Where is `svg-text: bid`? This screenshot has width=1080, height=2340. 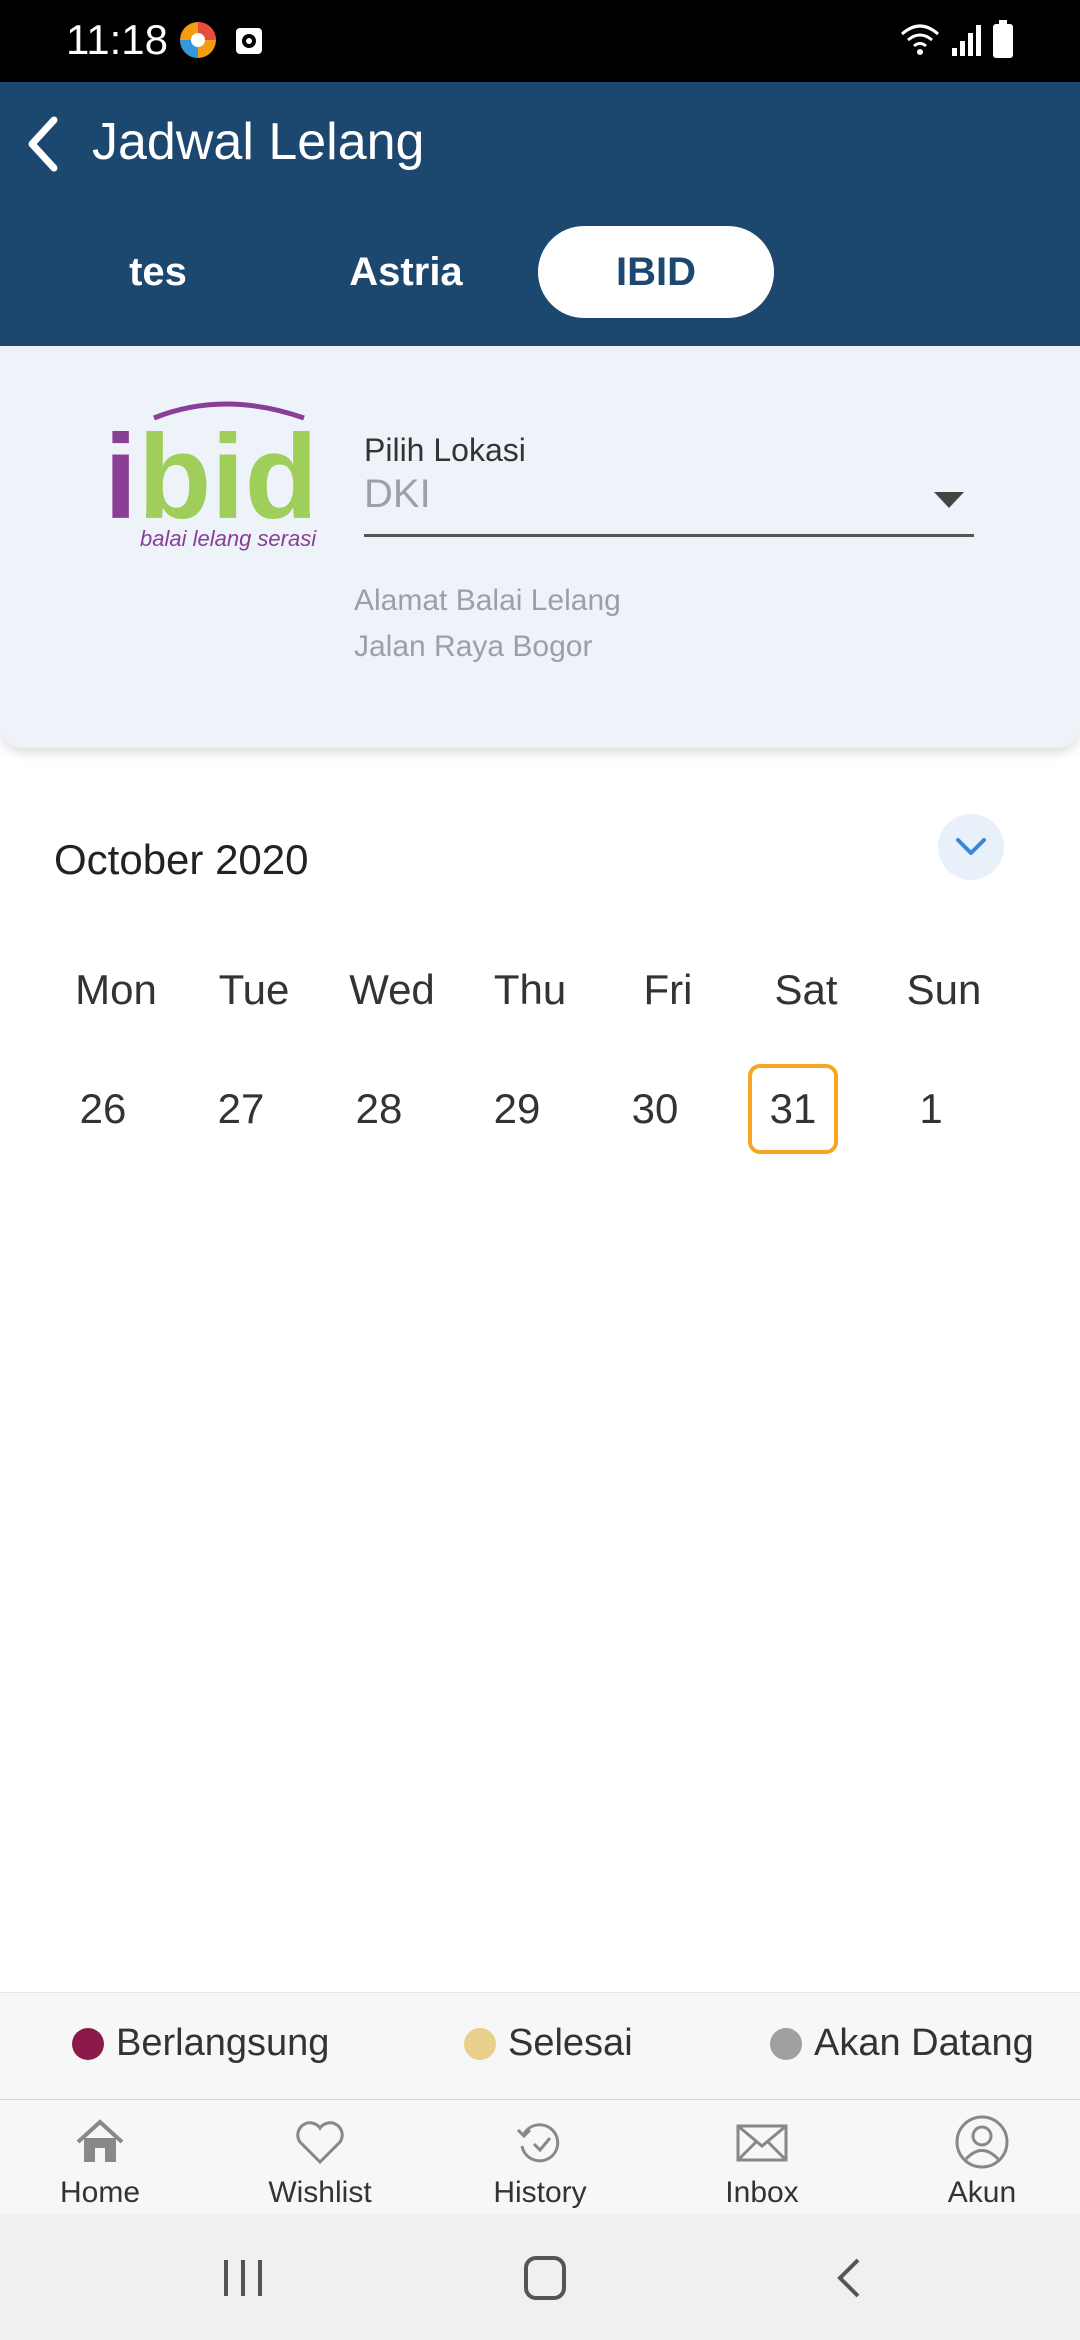
svg-text: bid is located at coordinates (228, 477).